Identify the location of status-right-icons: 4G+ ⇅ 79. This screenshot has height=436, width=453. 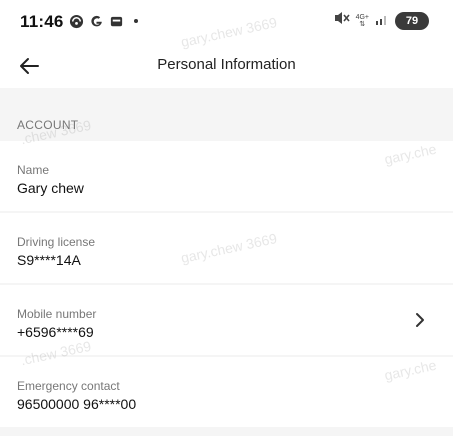
(381, 20).